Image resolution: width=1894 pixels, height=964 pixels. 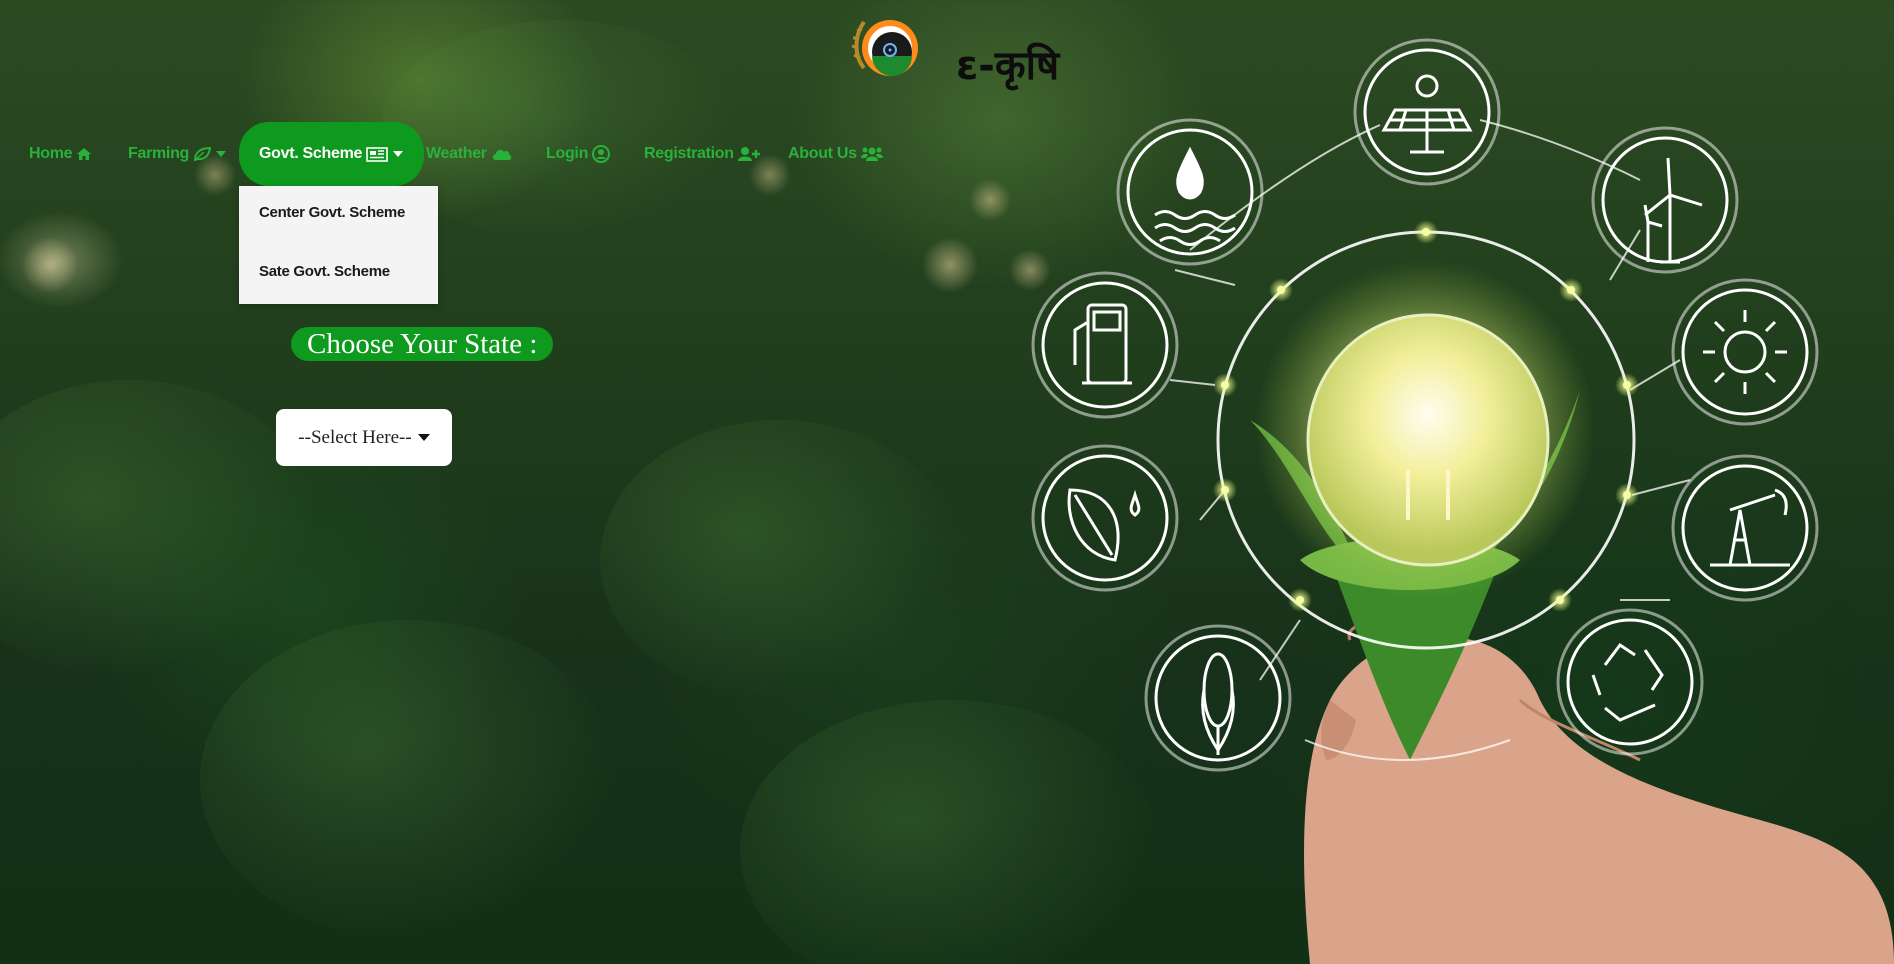 What do you see at coordinates (1427, 112) in the screenshot?
I see `solar-panel-icon` at bounding box center [1427, 112].